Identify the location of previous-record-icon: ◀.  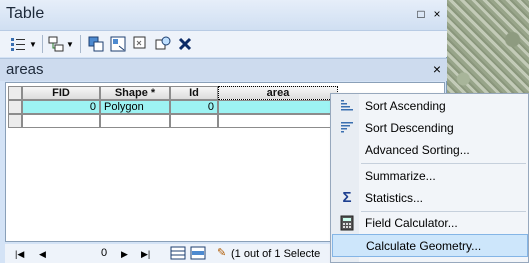
(42, 254).